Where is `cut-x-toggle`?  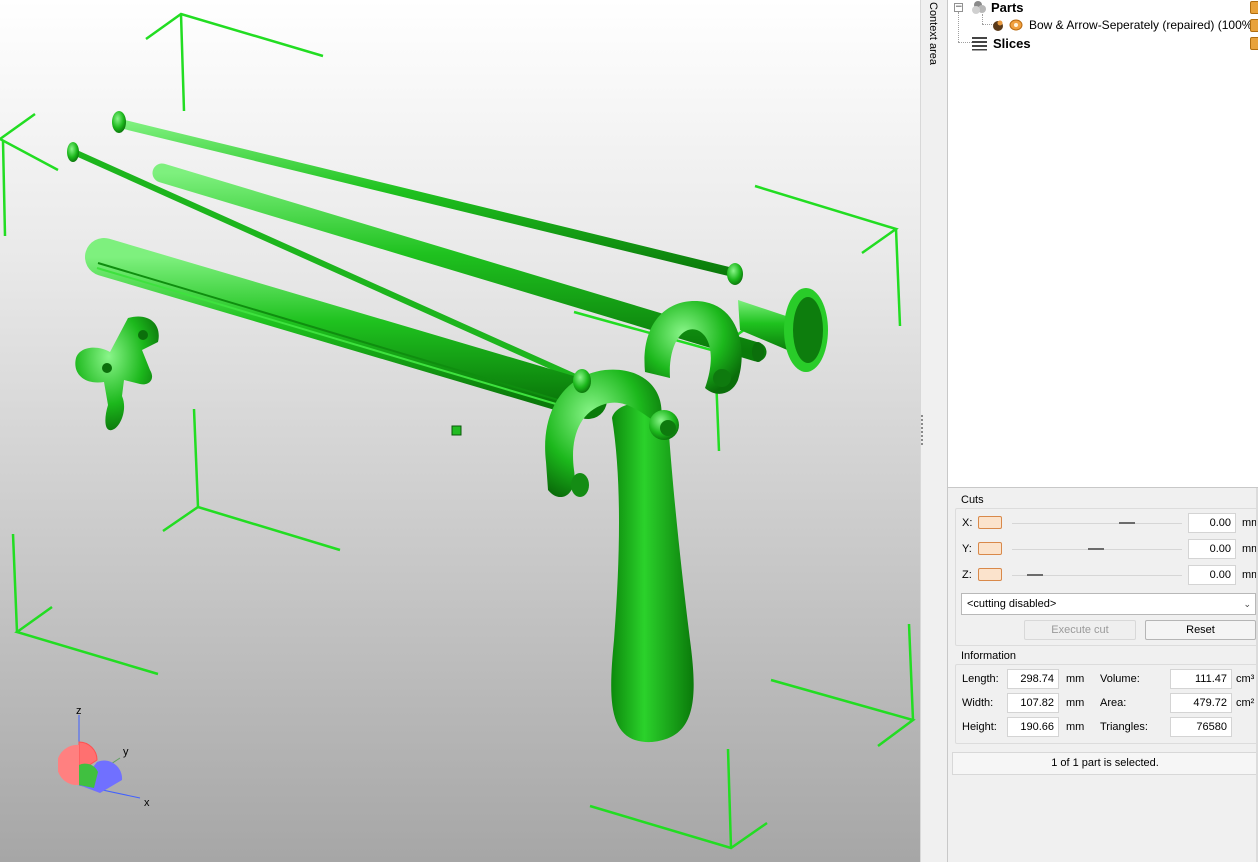 cut-x-toggle is located at coordinates (990, 522).